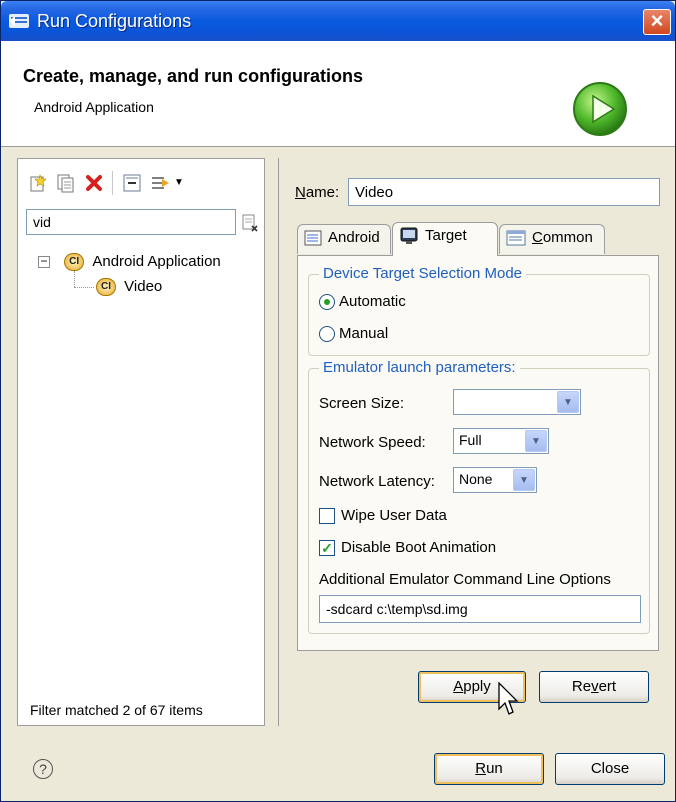  I want to click on duplicate-icon, so click(66, 183).